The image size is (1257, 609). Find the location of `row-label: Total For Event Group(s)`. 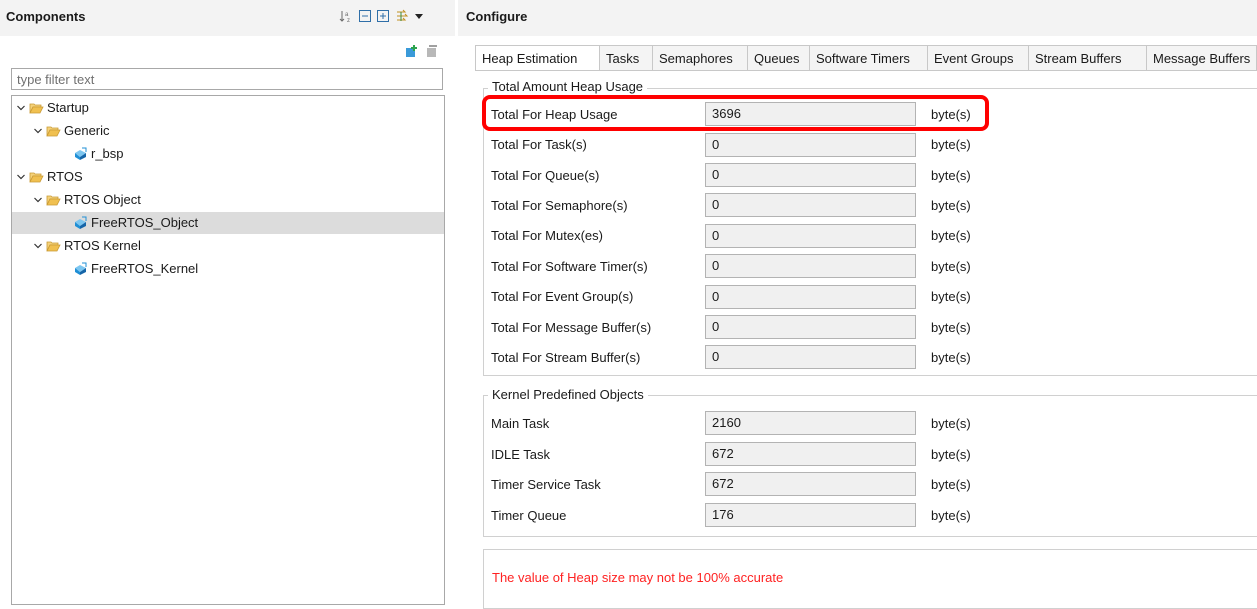

row-label: Total For Event Group(s) is located at coordinates (562, 296).